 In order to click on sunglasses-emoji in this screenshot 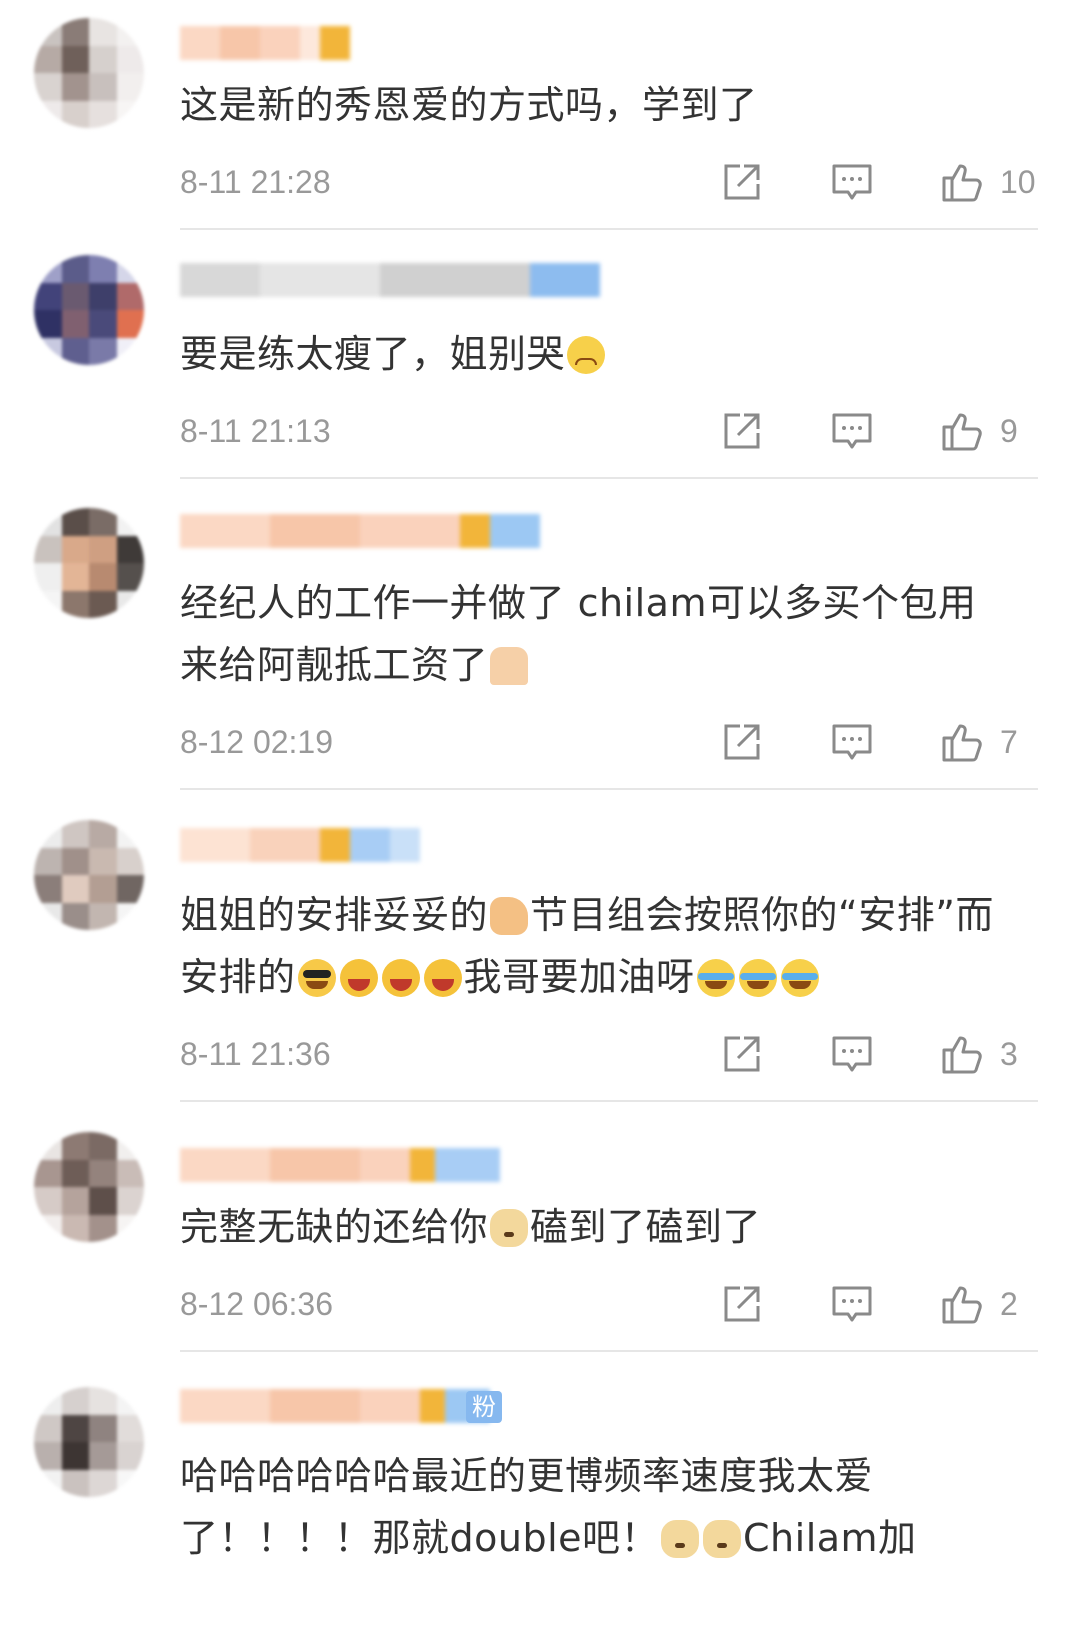, I will do `click(316, 978)`.